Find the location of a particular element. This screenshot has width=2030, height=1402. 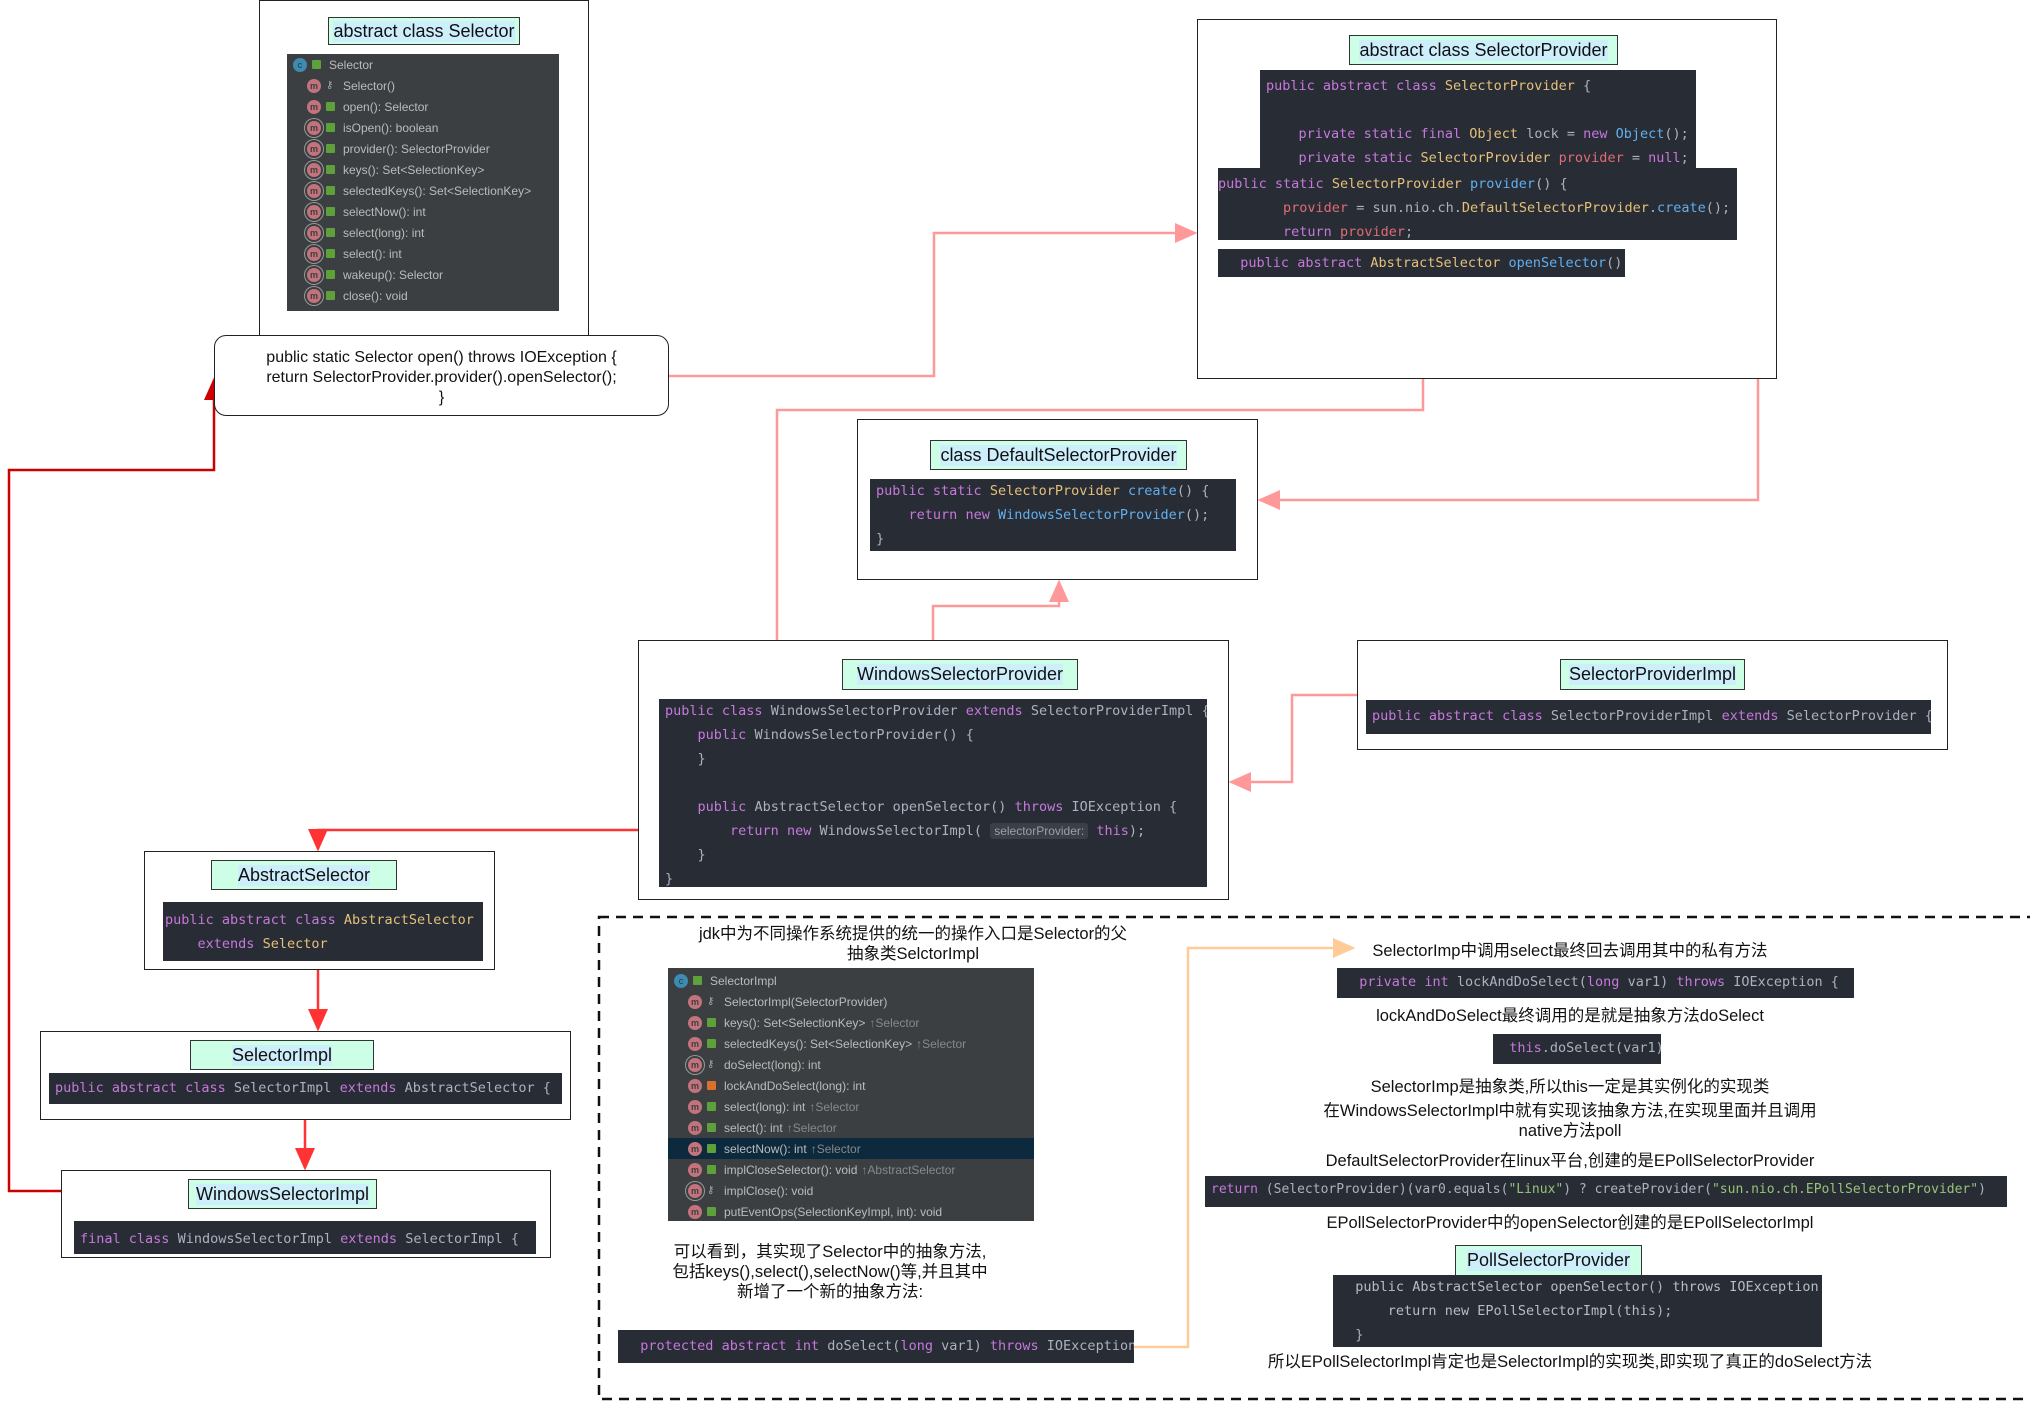

structure-item-label: close(): void is located at coordinates (375, 295).